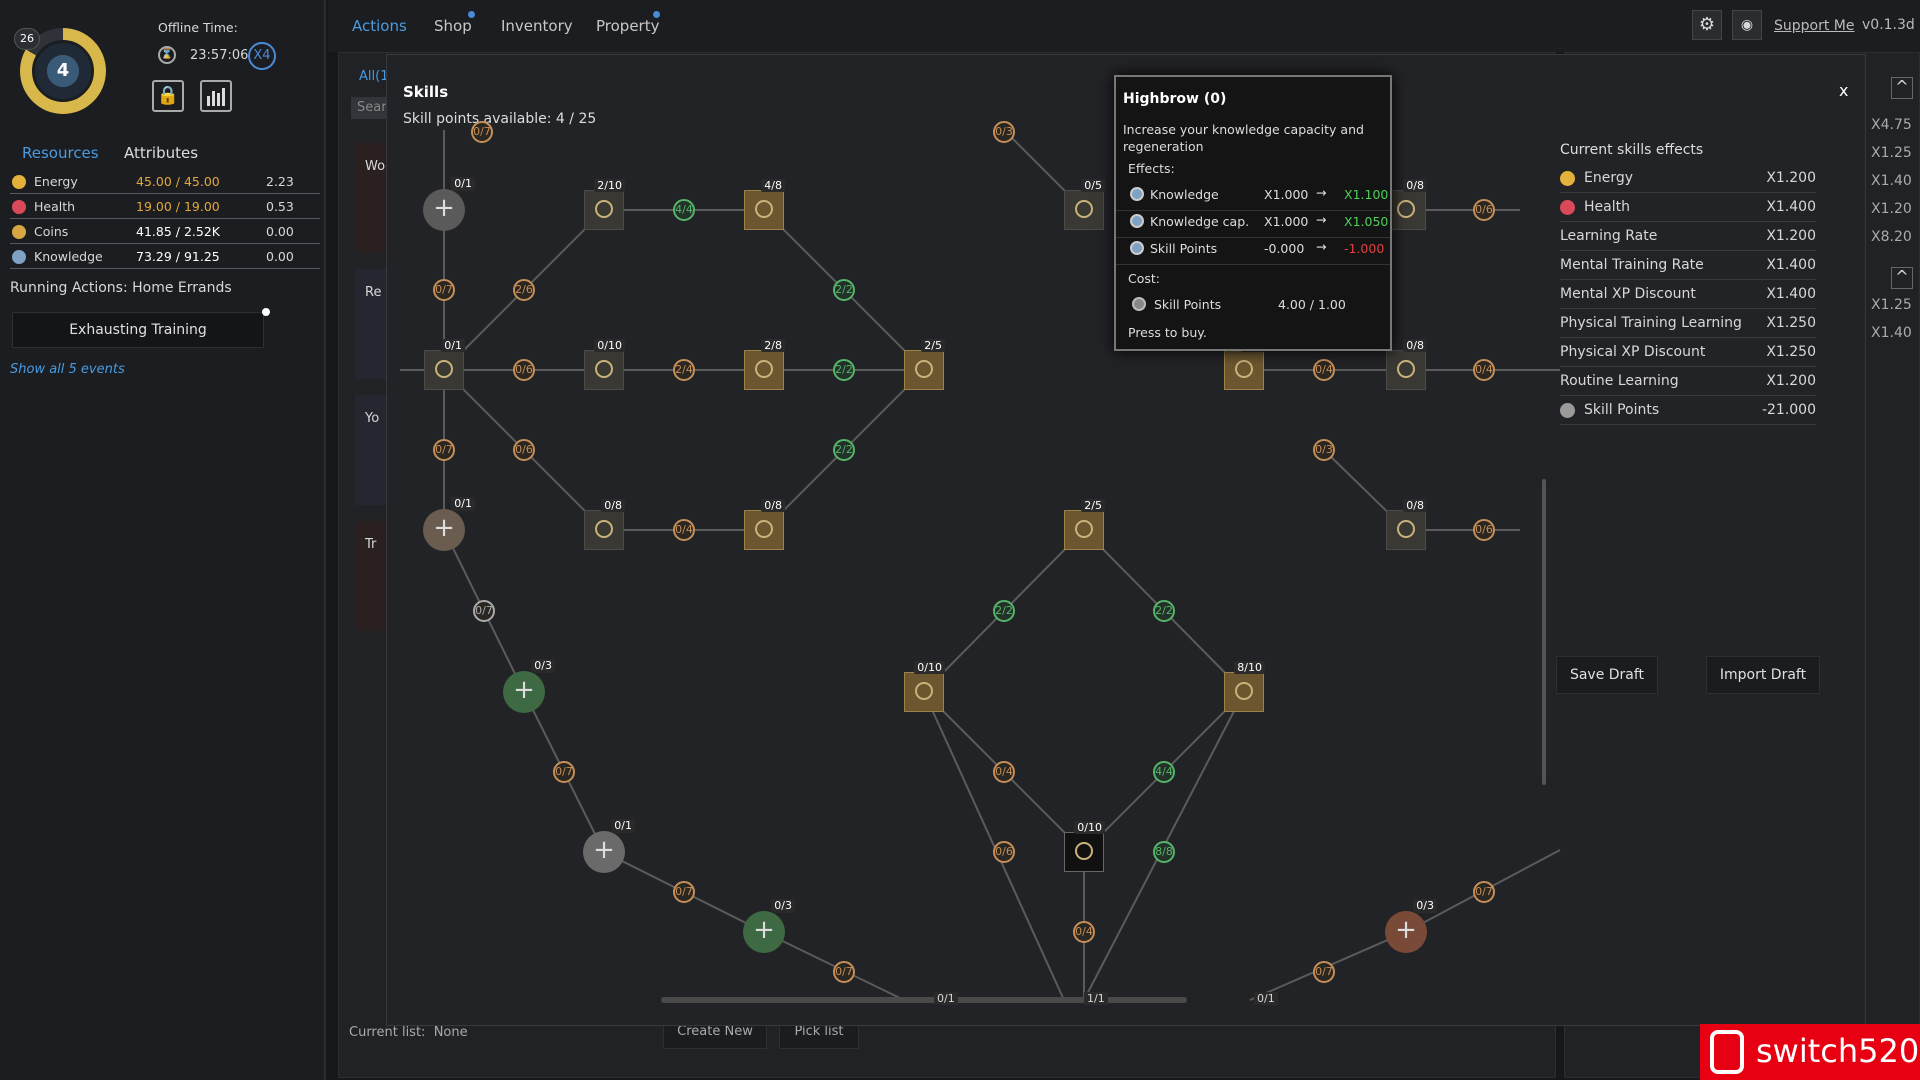  Describe the element at coordinates (1137, 248) in the screenshot. I see `effect-icon` at that location.